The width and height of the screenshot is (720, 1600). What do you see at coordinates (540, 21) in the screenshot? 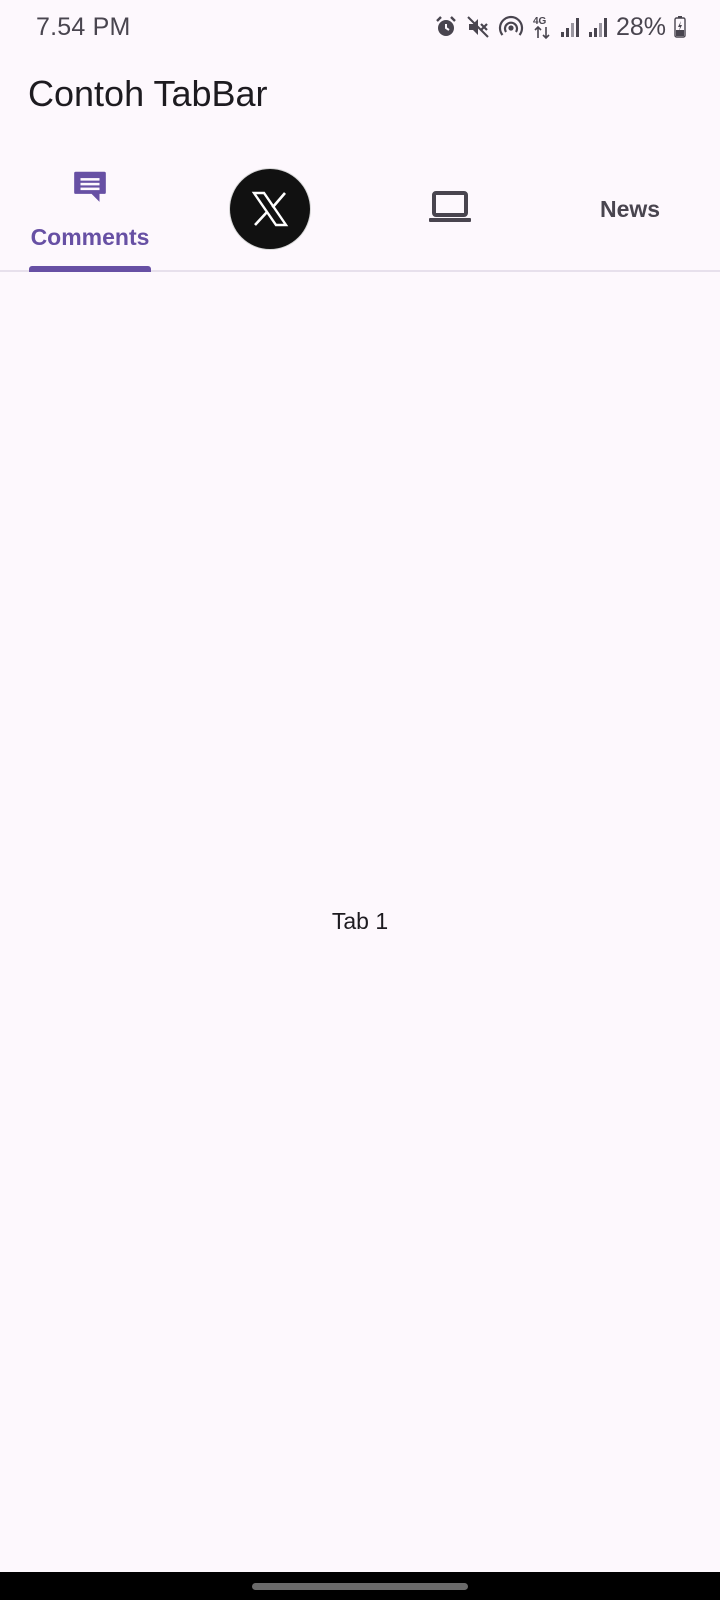
I see `svg-text: 4G` at bounding box center [540, 21].